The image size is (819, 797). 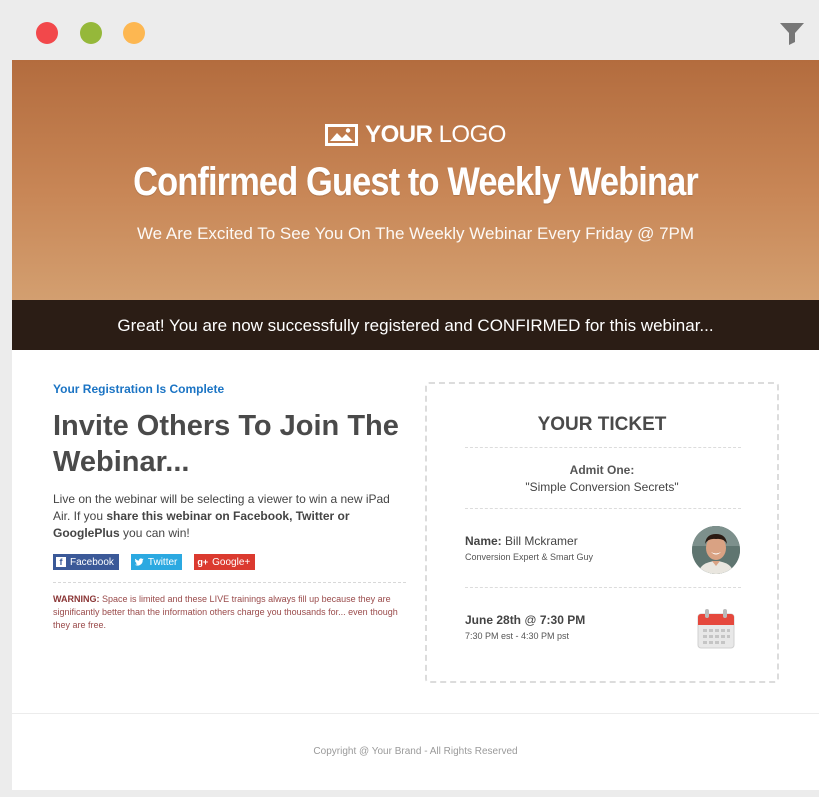 I want to click on maximize-window-button, so click(x=134, y=33).